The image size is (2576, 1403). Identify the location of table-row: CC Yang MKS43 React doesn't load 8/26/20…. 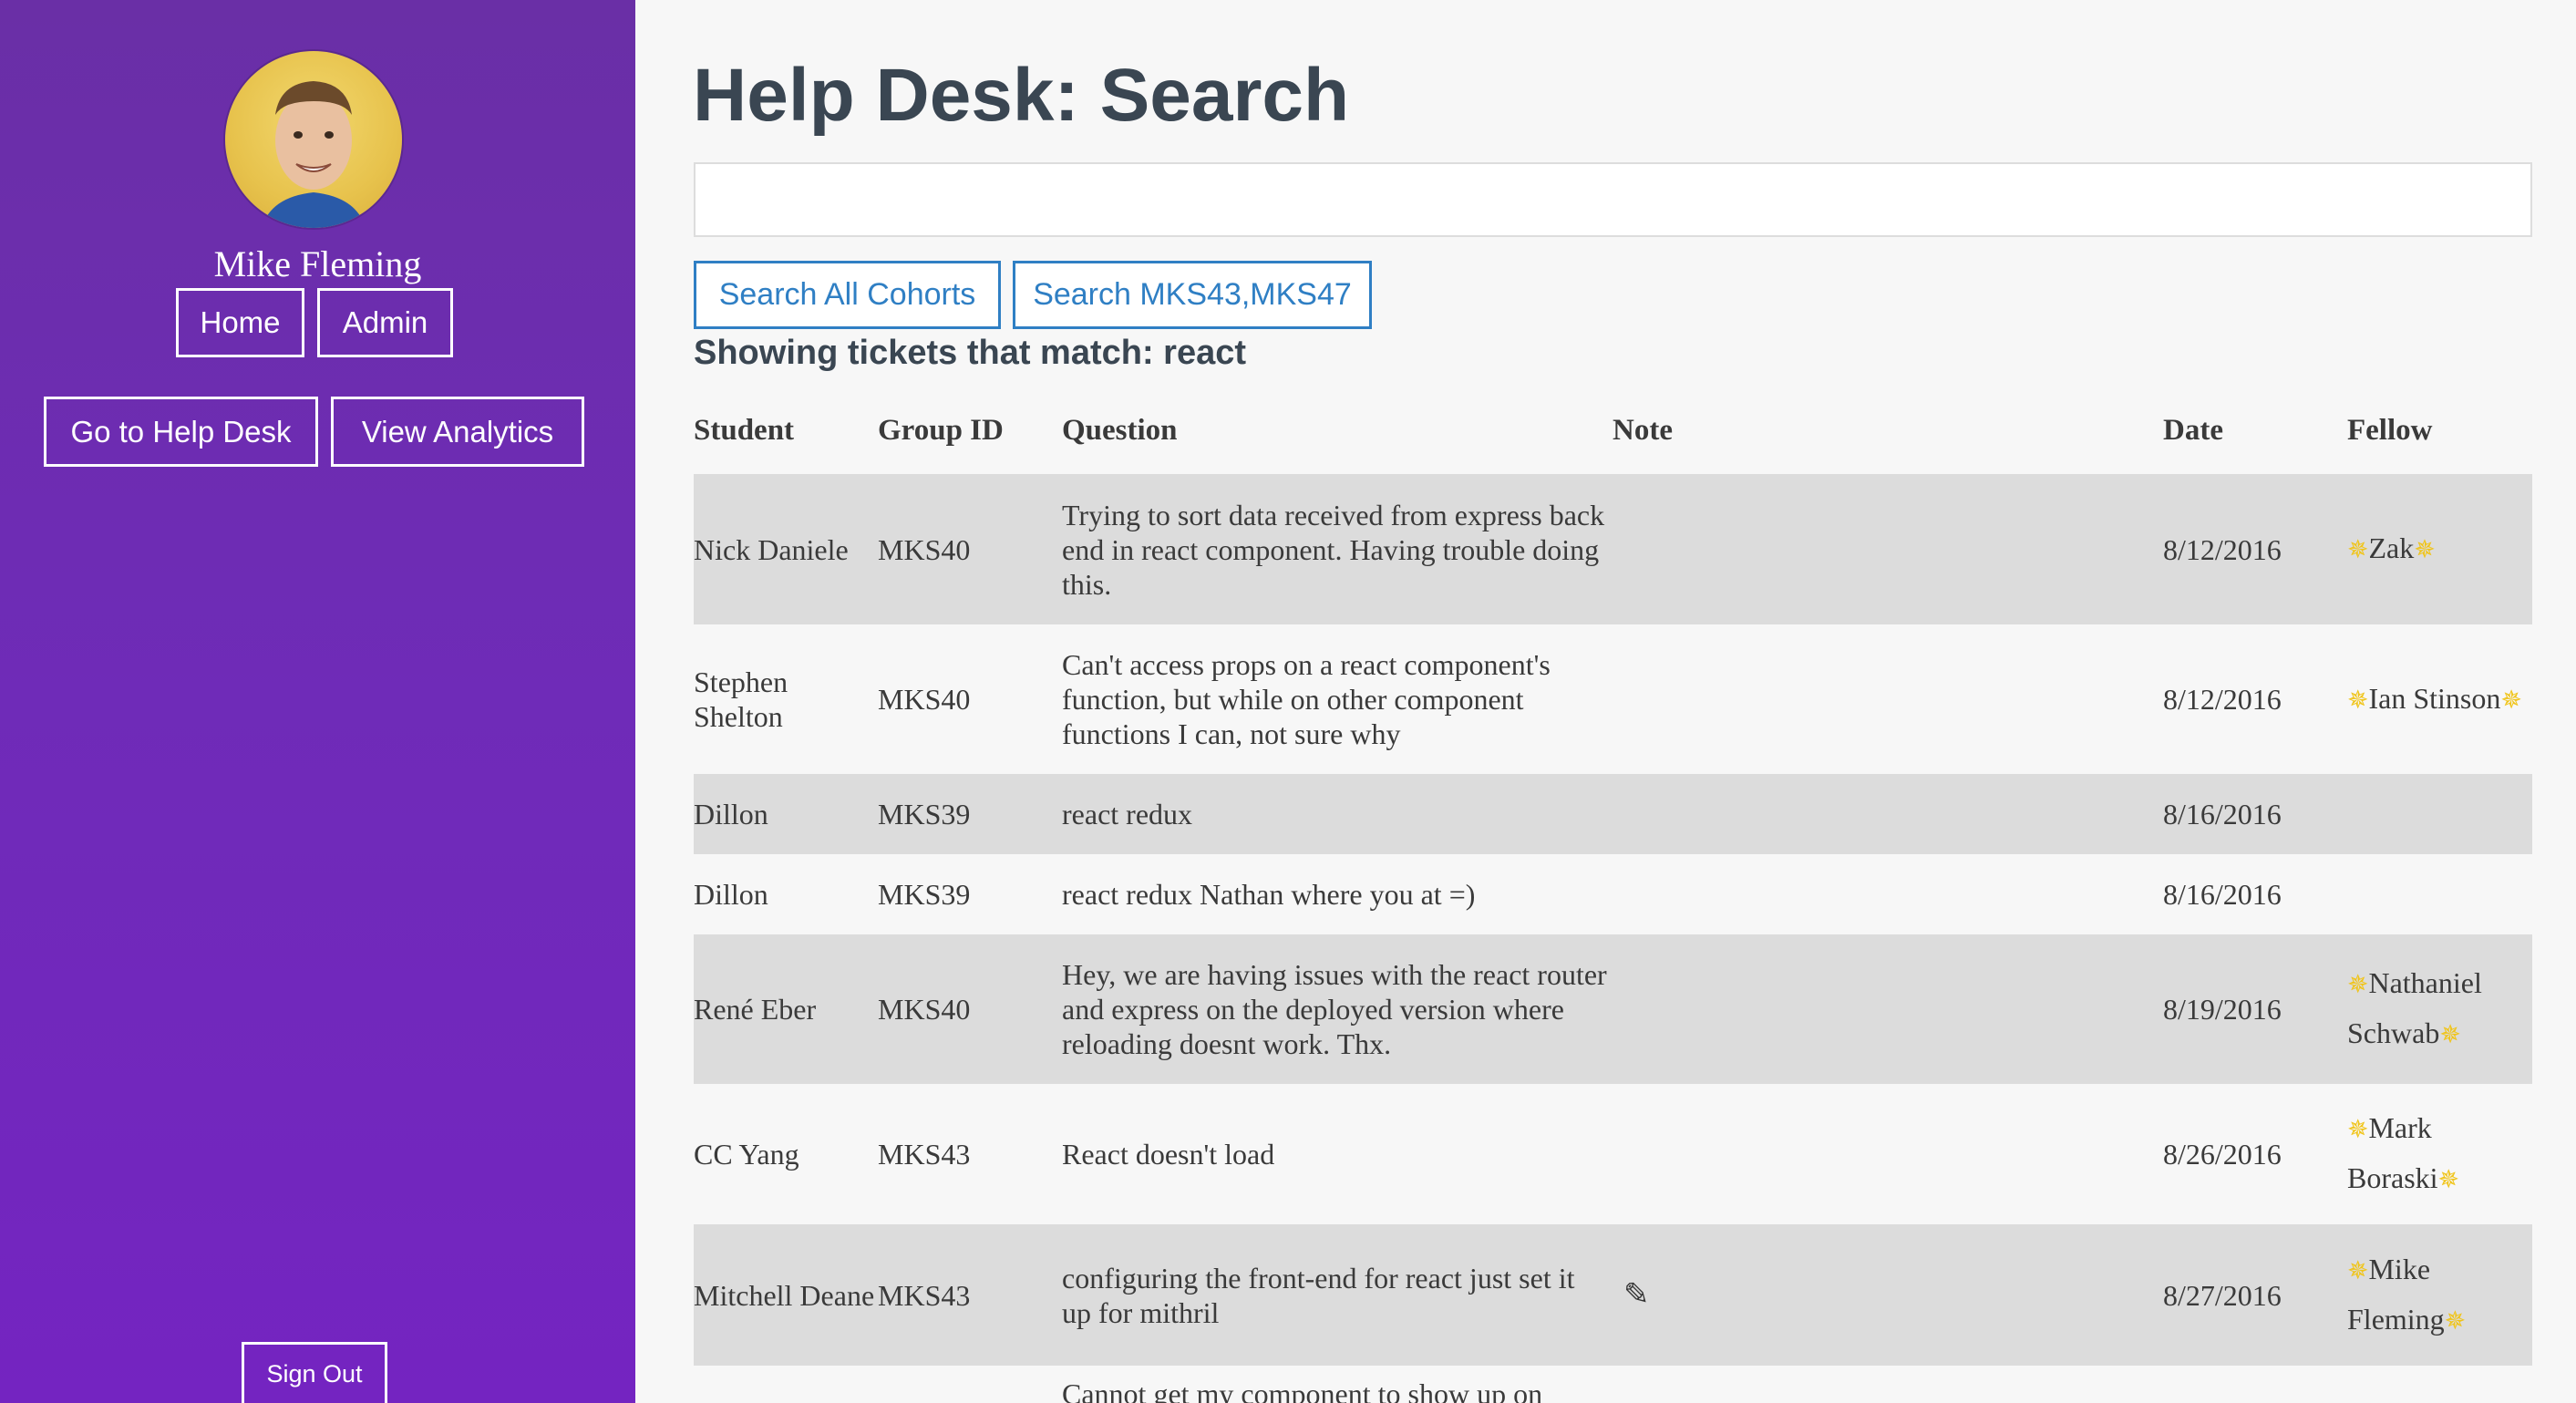
(1613, 1154).